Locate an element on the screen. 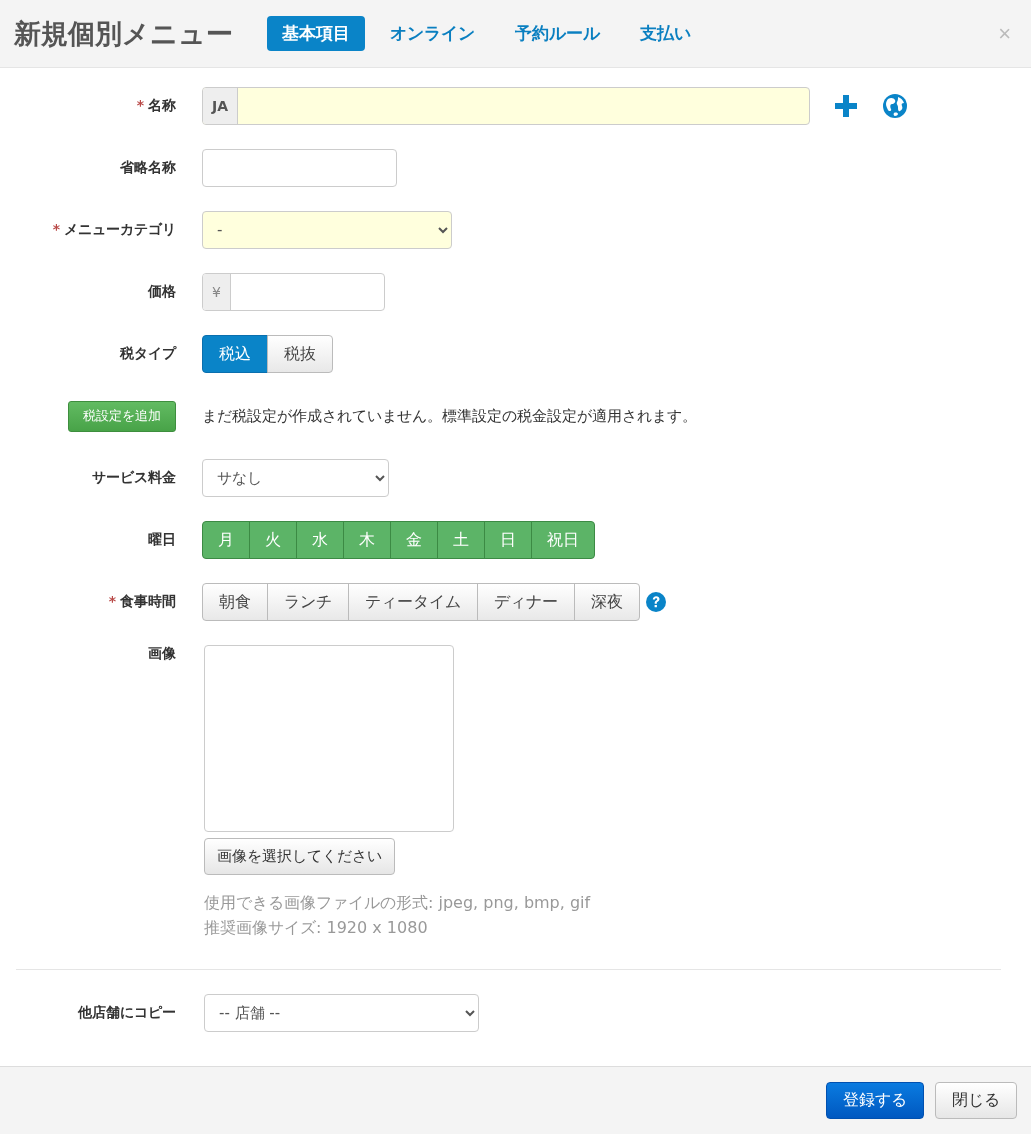 The height and width of the screenshot is (1134, 1031). field-label: 食事時間 is located at coordinates (148, 602).